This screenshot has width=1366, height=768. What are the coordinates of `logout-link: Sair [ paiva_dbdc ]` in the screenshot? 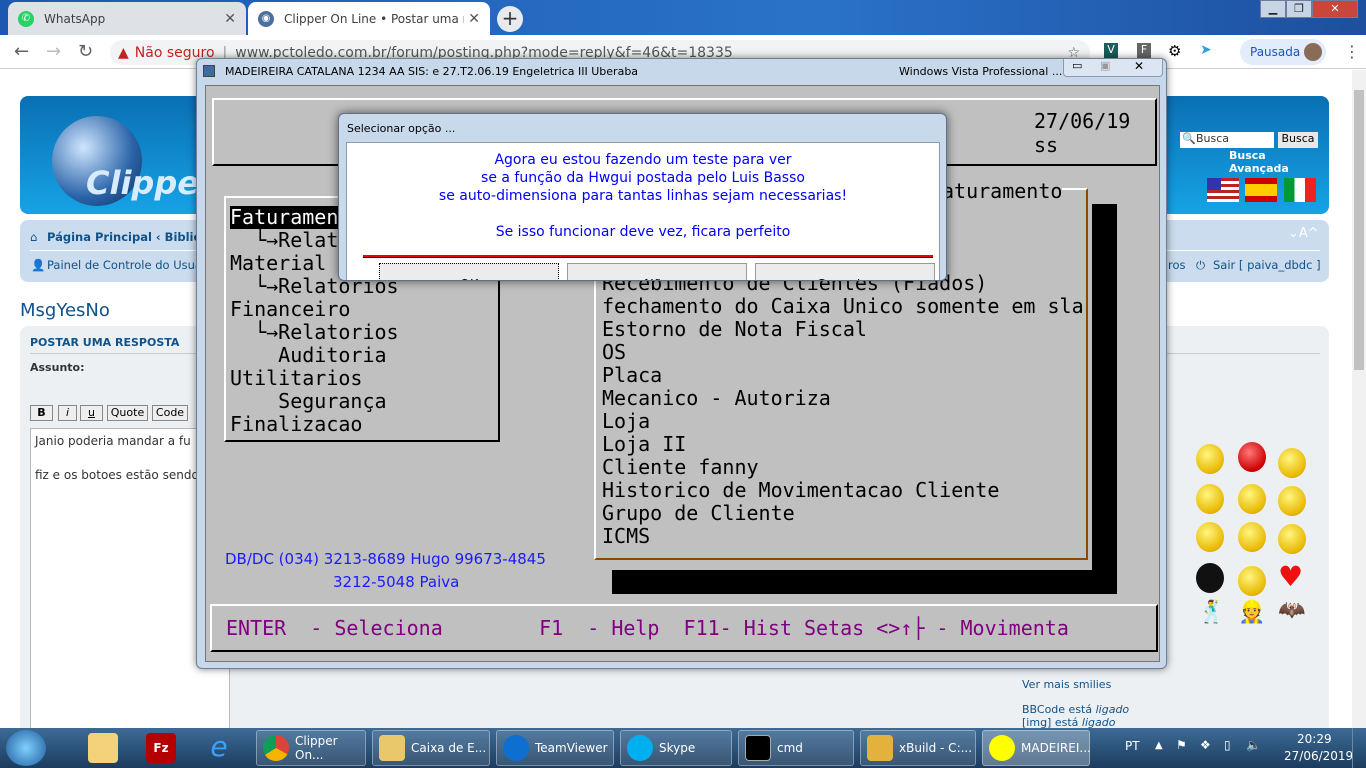 It's located at (1267, 265).